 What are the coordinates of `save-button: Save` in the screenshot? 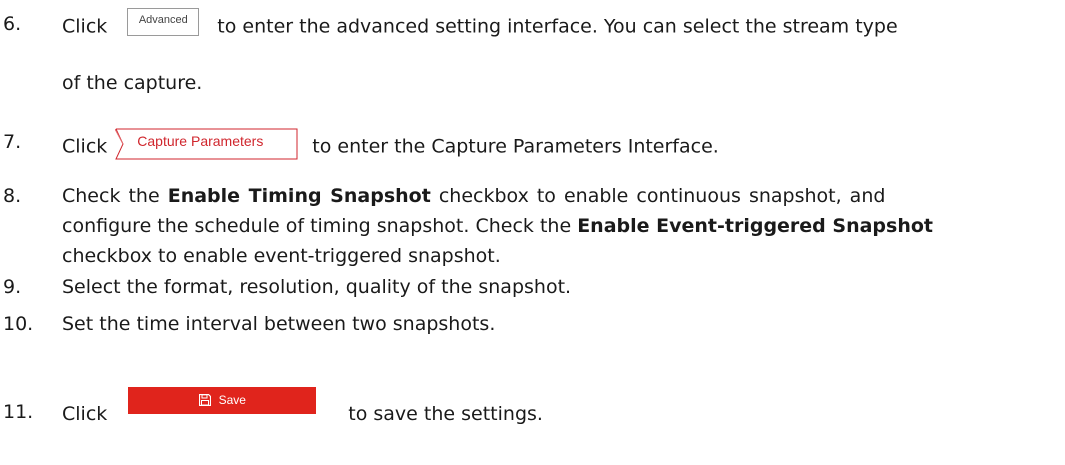 It's located at (222, 400).